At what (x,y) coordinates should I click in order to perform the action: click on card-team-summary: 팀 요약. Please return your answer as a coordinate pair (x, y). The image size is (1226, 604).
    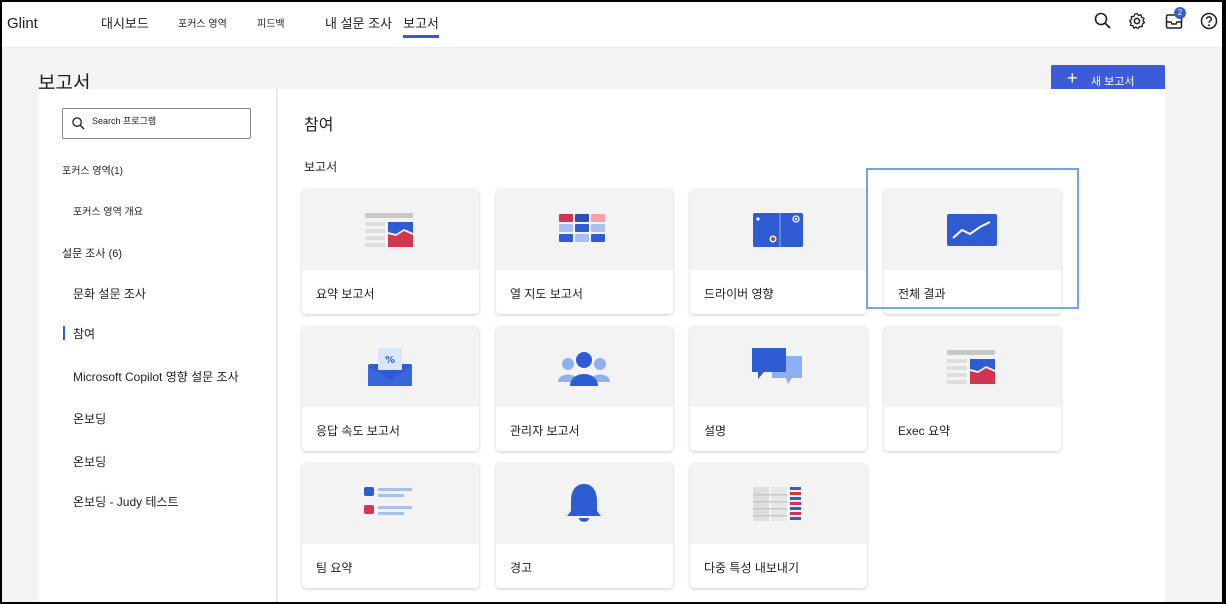
    Looking at the image, I should click on (390, 525).